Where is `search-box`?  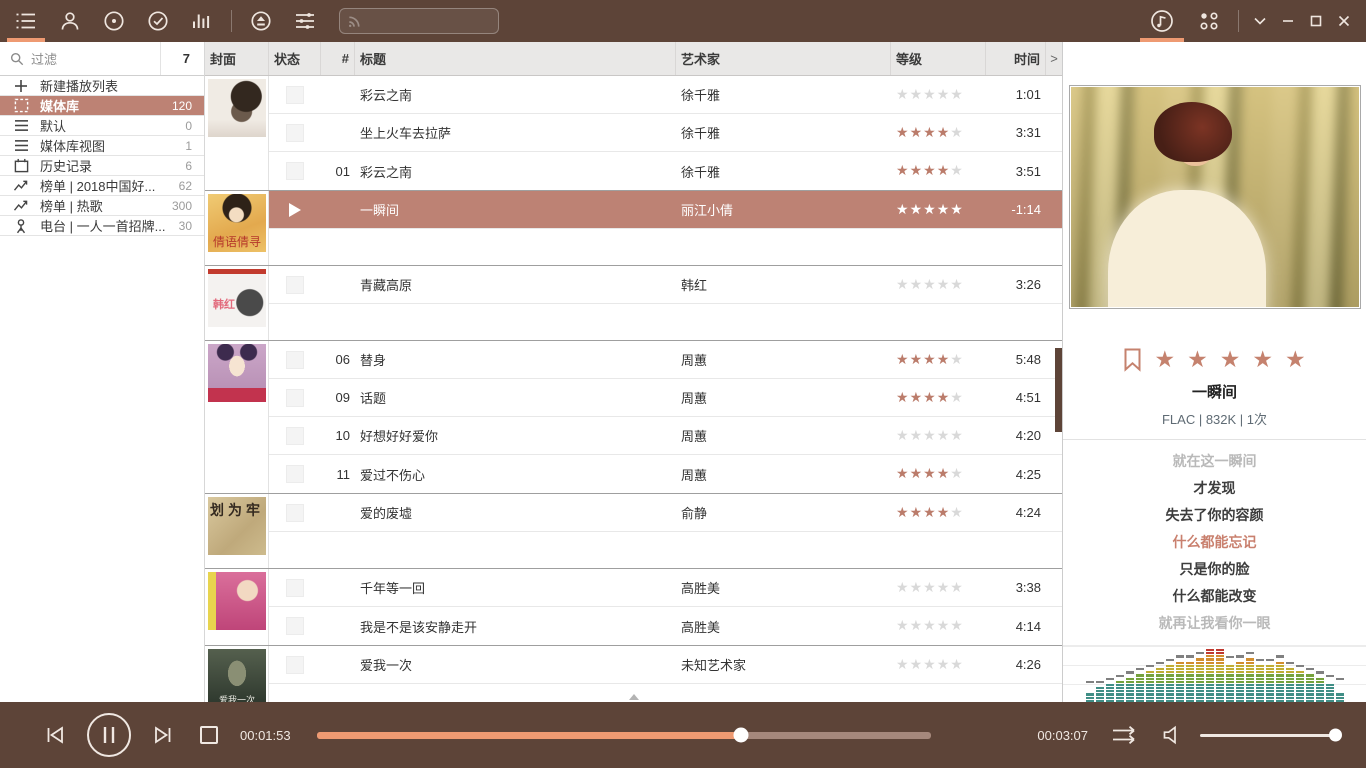 search-box is located at coordinates (419, 21).